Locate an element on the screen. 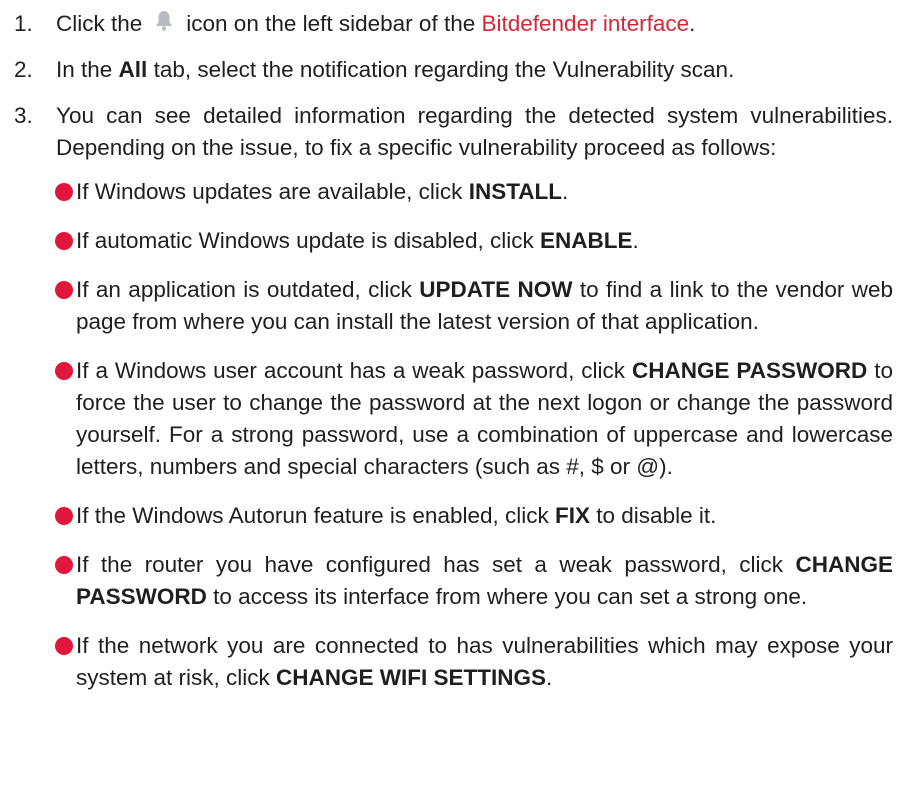 The image size is (911, 804). step-text-before: In the is located at coordinates (87, 69).